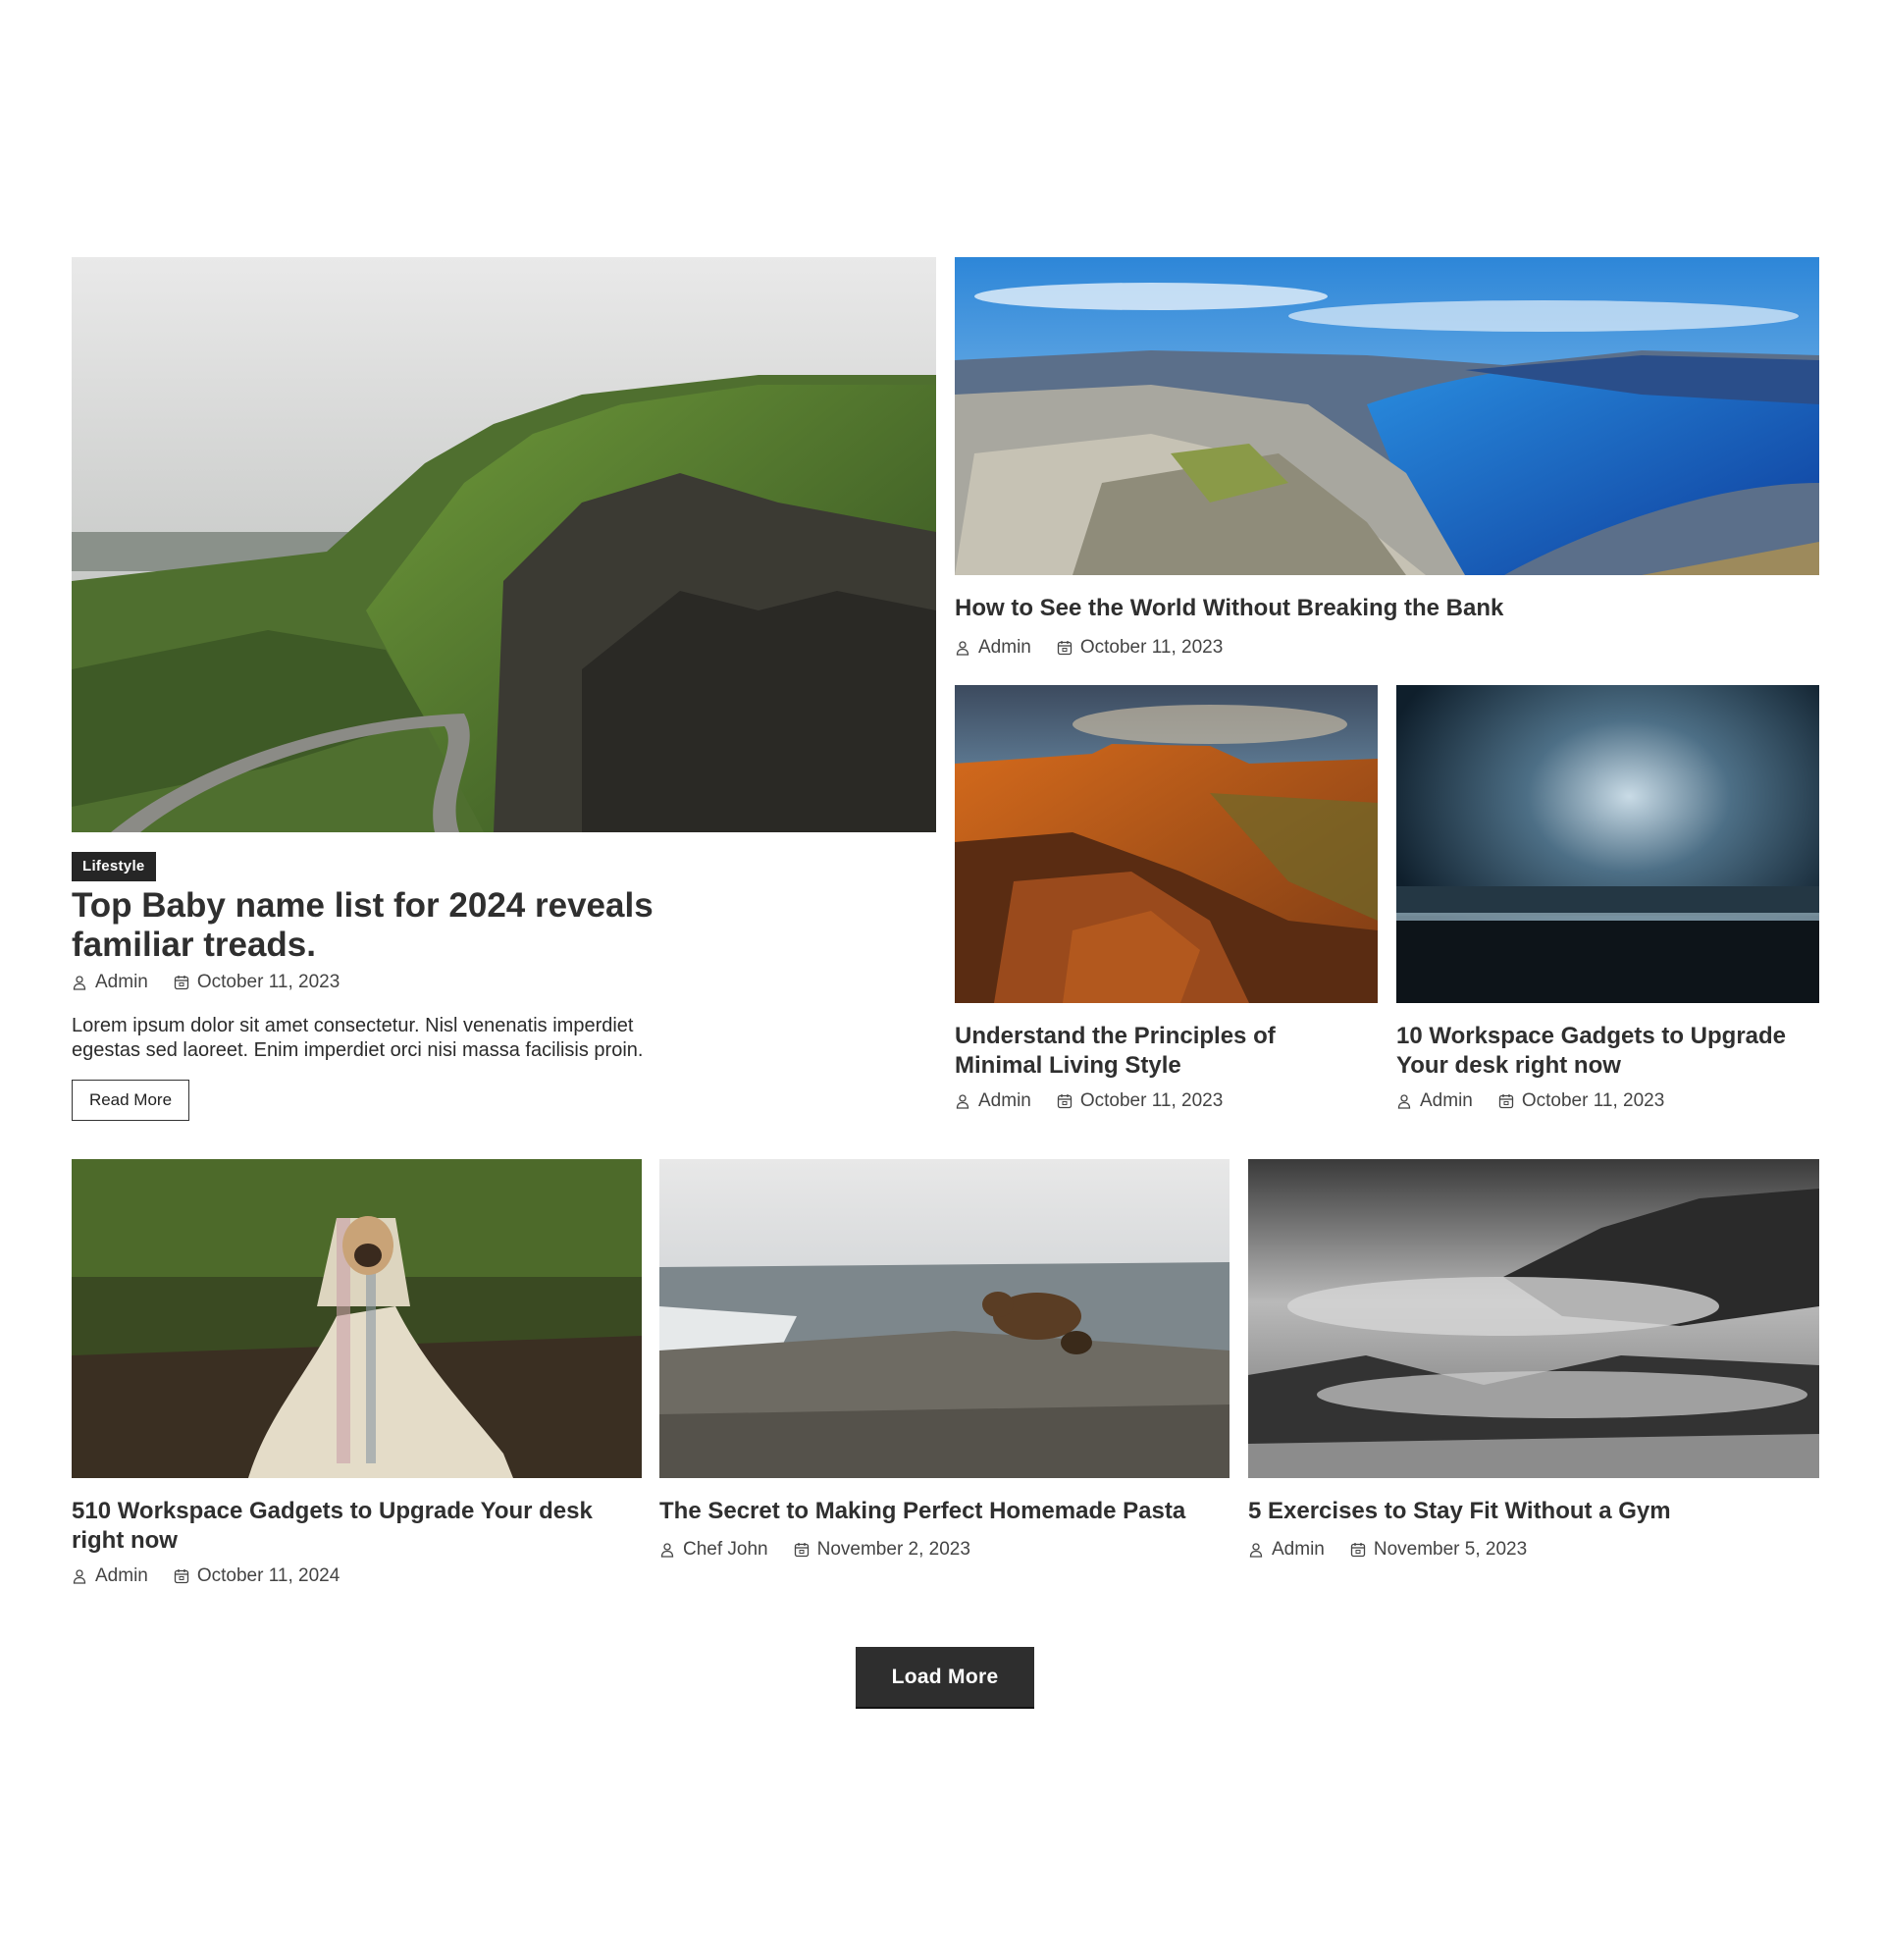 The image size is (1884, 1960). I want to click on date-text: November 5, 2023, so click(1450, 1549).